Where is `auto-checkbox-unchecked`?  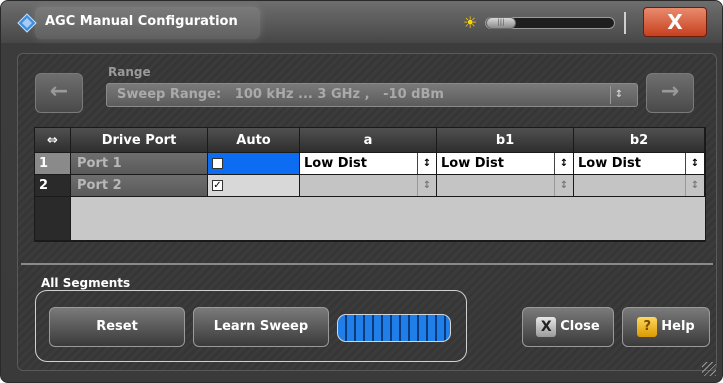 auto-checkbox-unchecked is located at coordinates (217, 163).